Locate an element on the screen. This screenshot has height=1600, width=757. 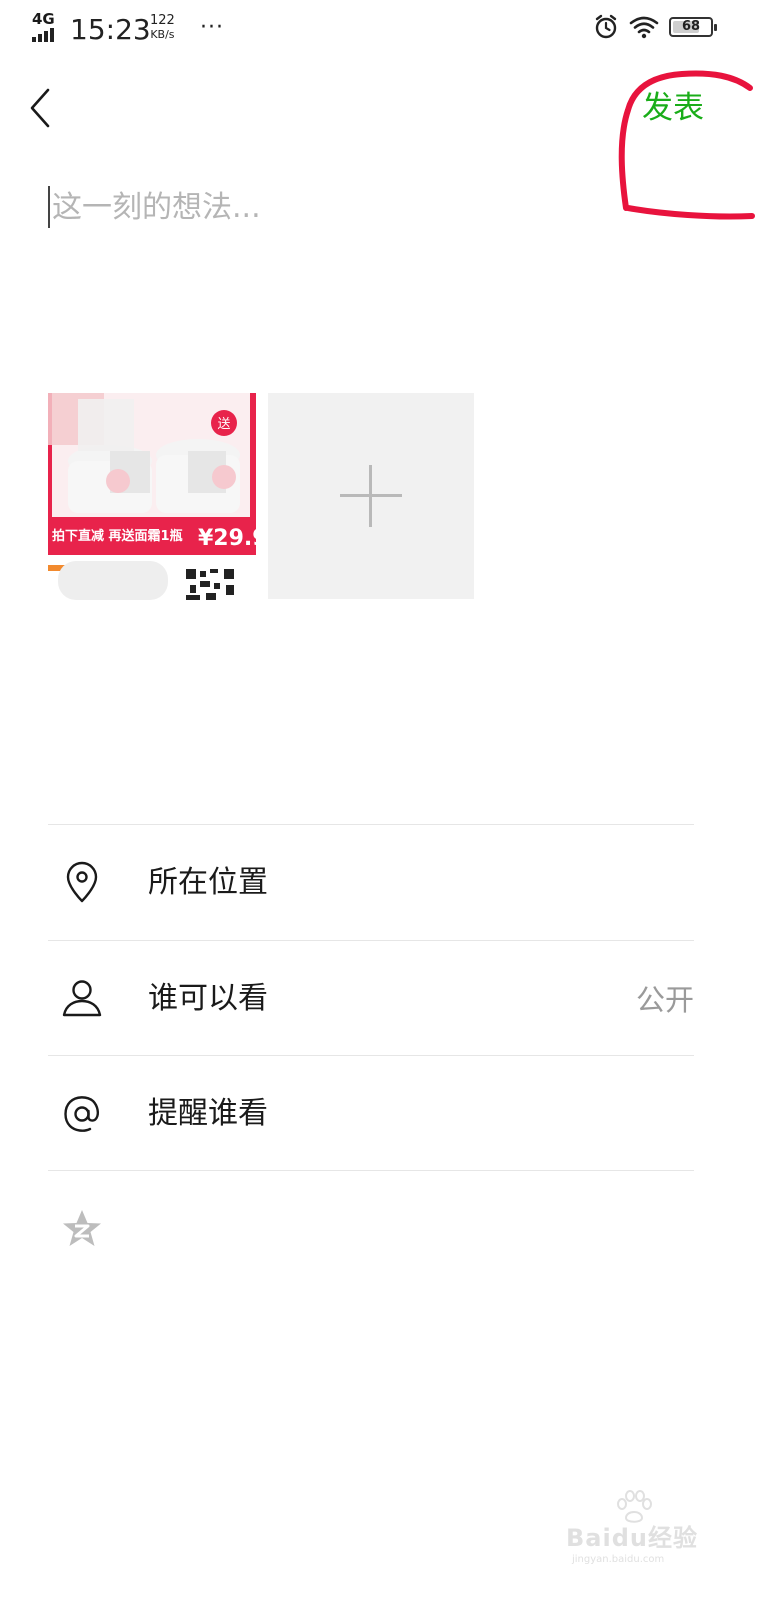
add-photo-button is located at coordinates (371, 496).